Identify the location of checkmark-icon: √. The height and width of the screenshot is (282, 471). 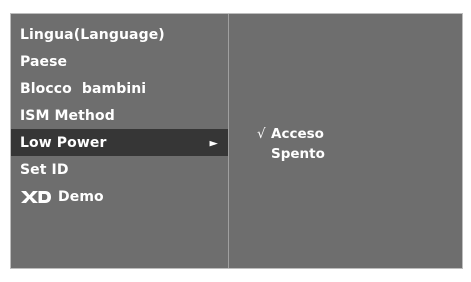
(261, 134).